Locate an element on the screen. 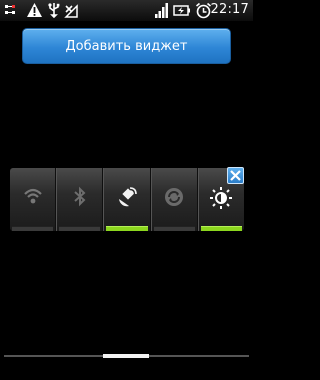  signal-bars-icon is located at coordinates (162, 12).